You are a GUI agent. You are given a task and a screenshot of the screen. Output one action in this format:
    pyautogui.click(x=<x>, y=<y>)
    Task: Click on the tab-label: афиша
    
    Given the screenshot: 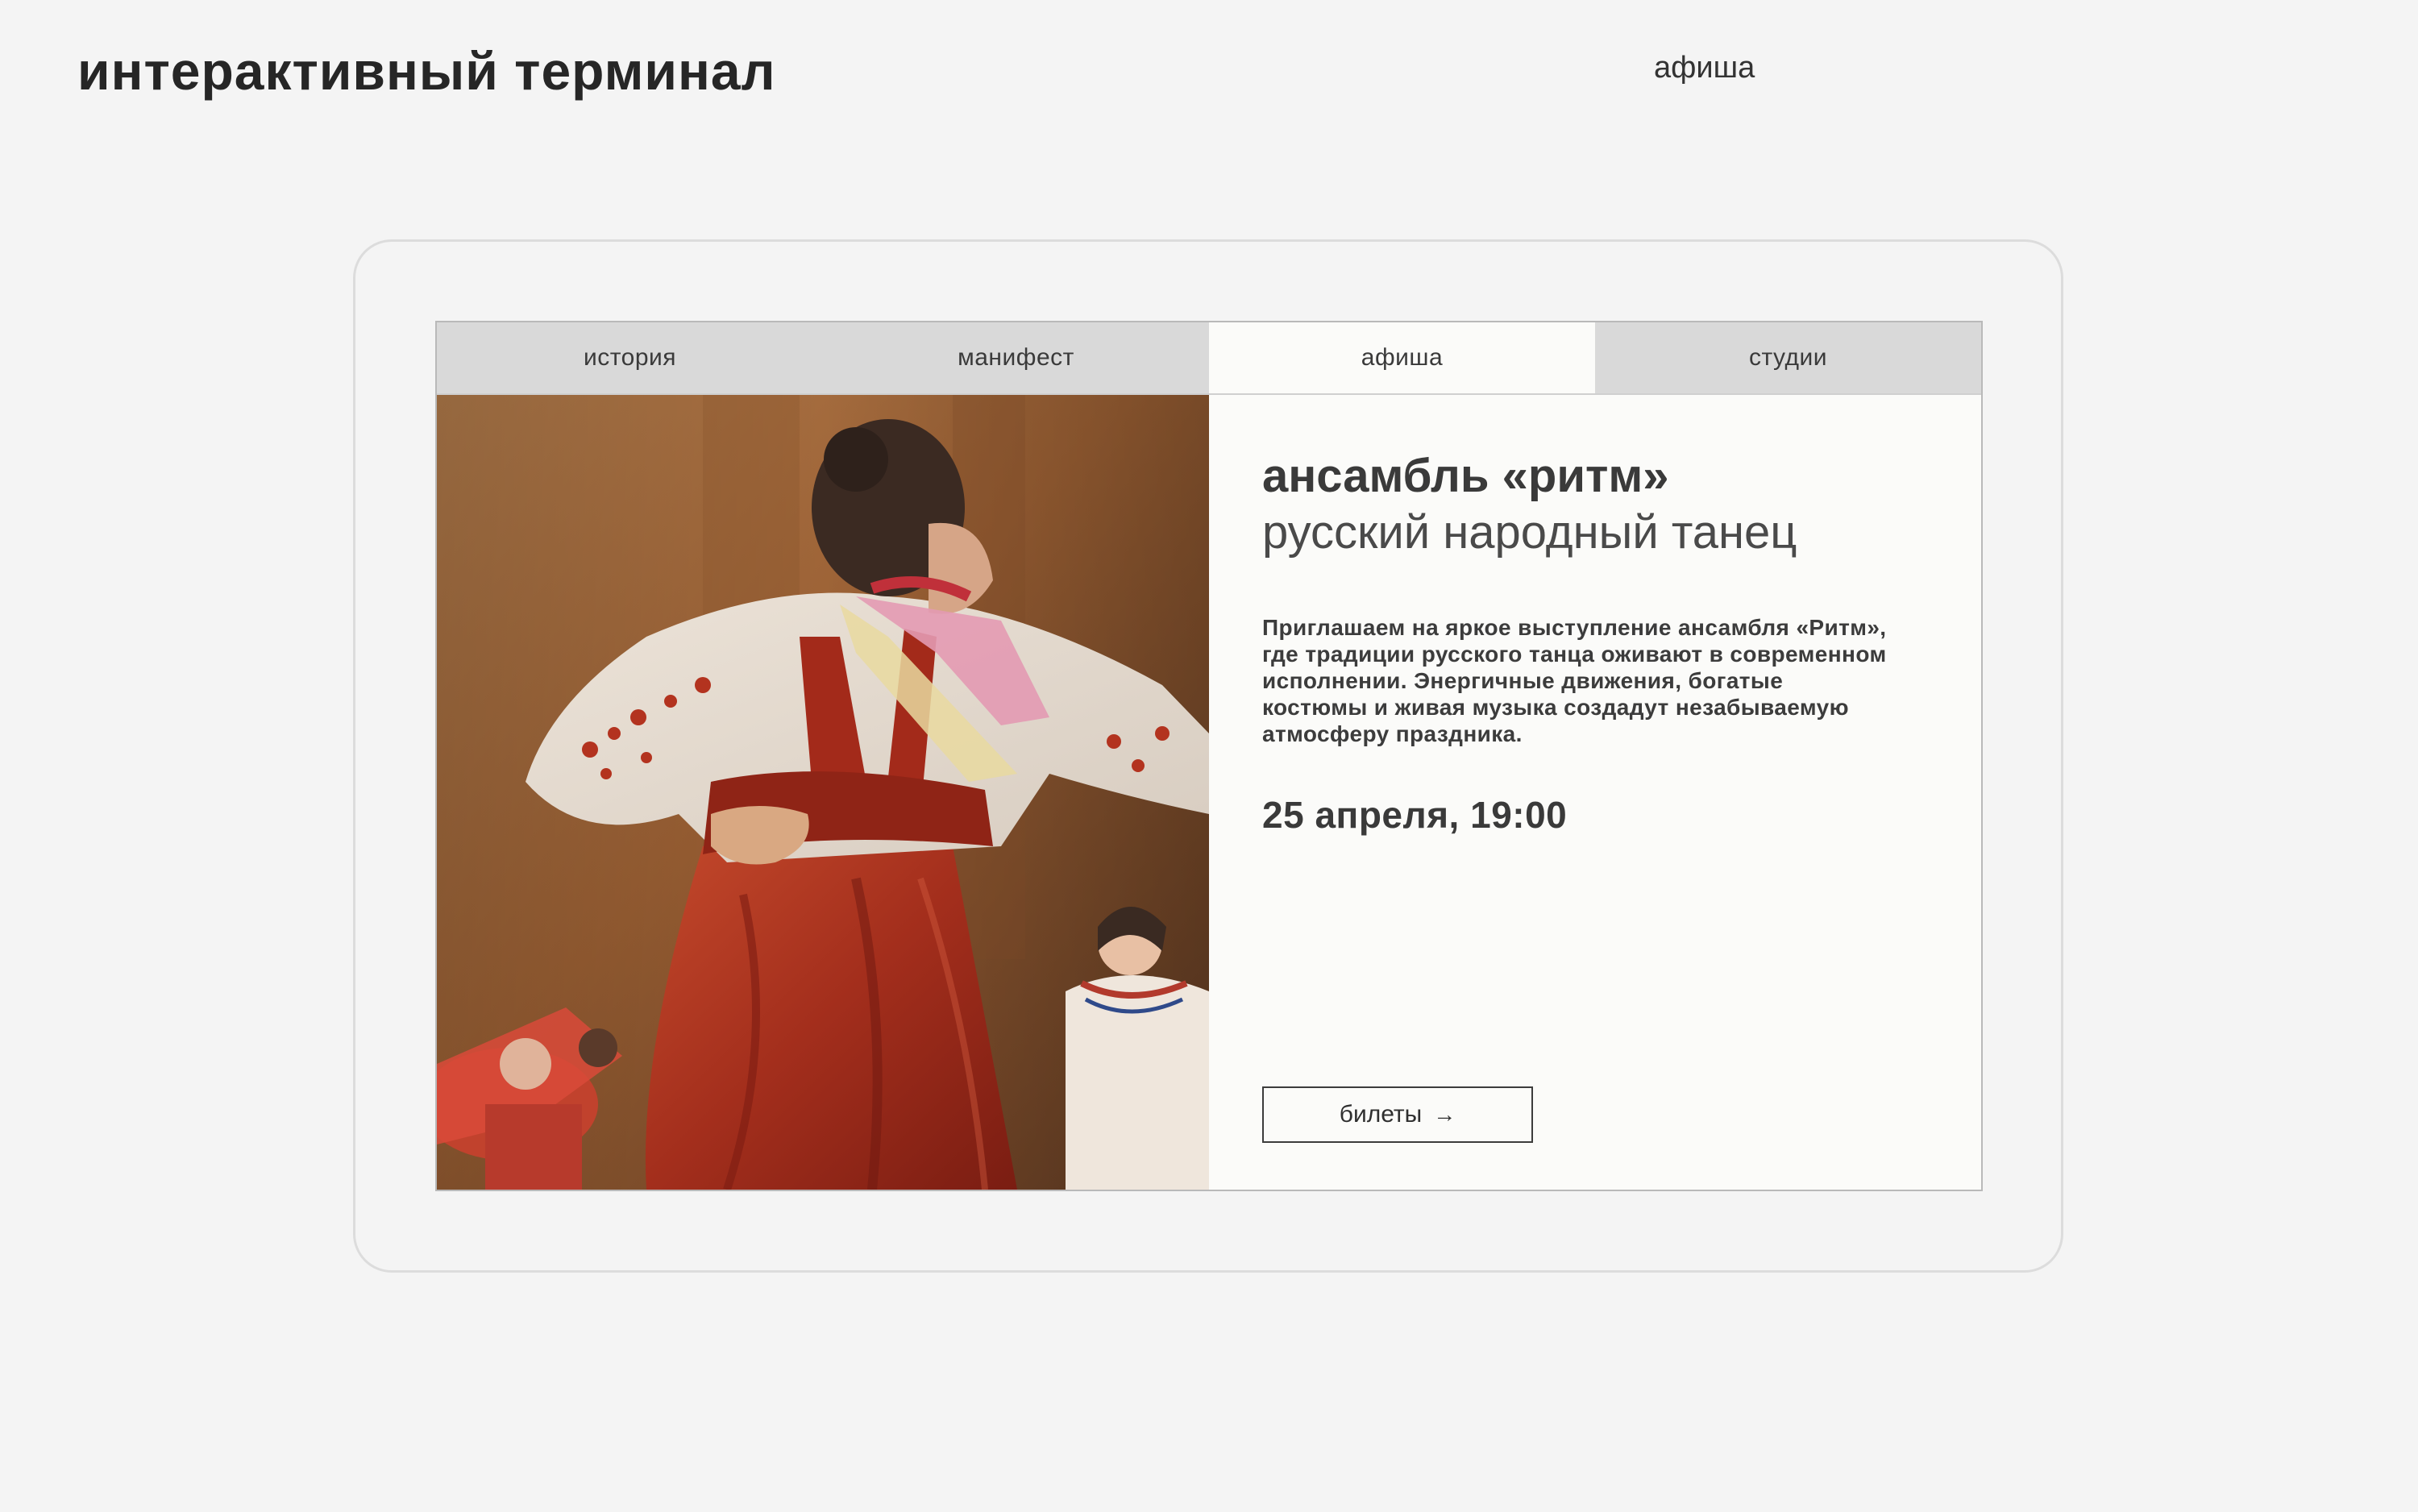 What is the action you would take?
    pyautogui.click(x=1402, y=357)
    